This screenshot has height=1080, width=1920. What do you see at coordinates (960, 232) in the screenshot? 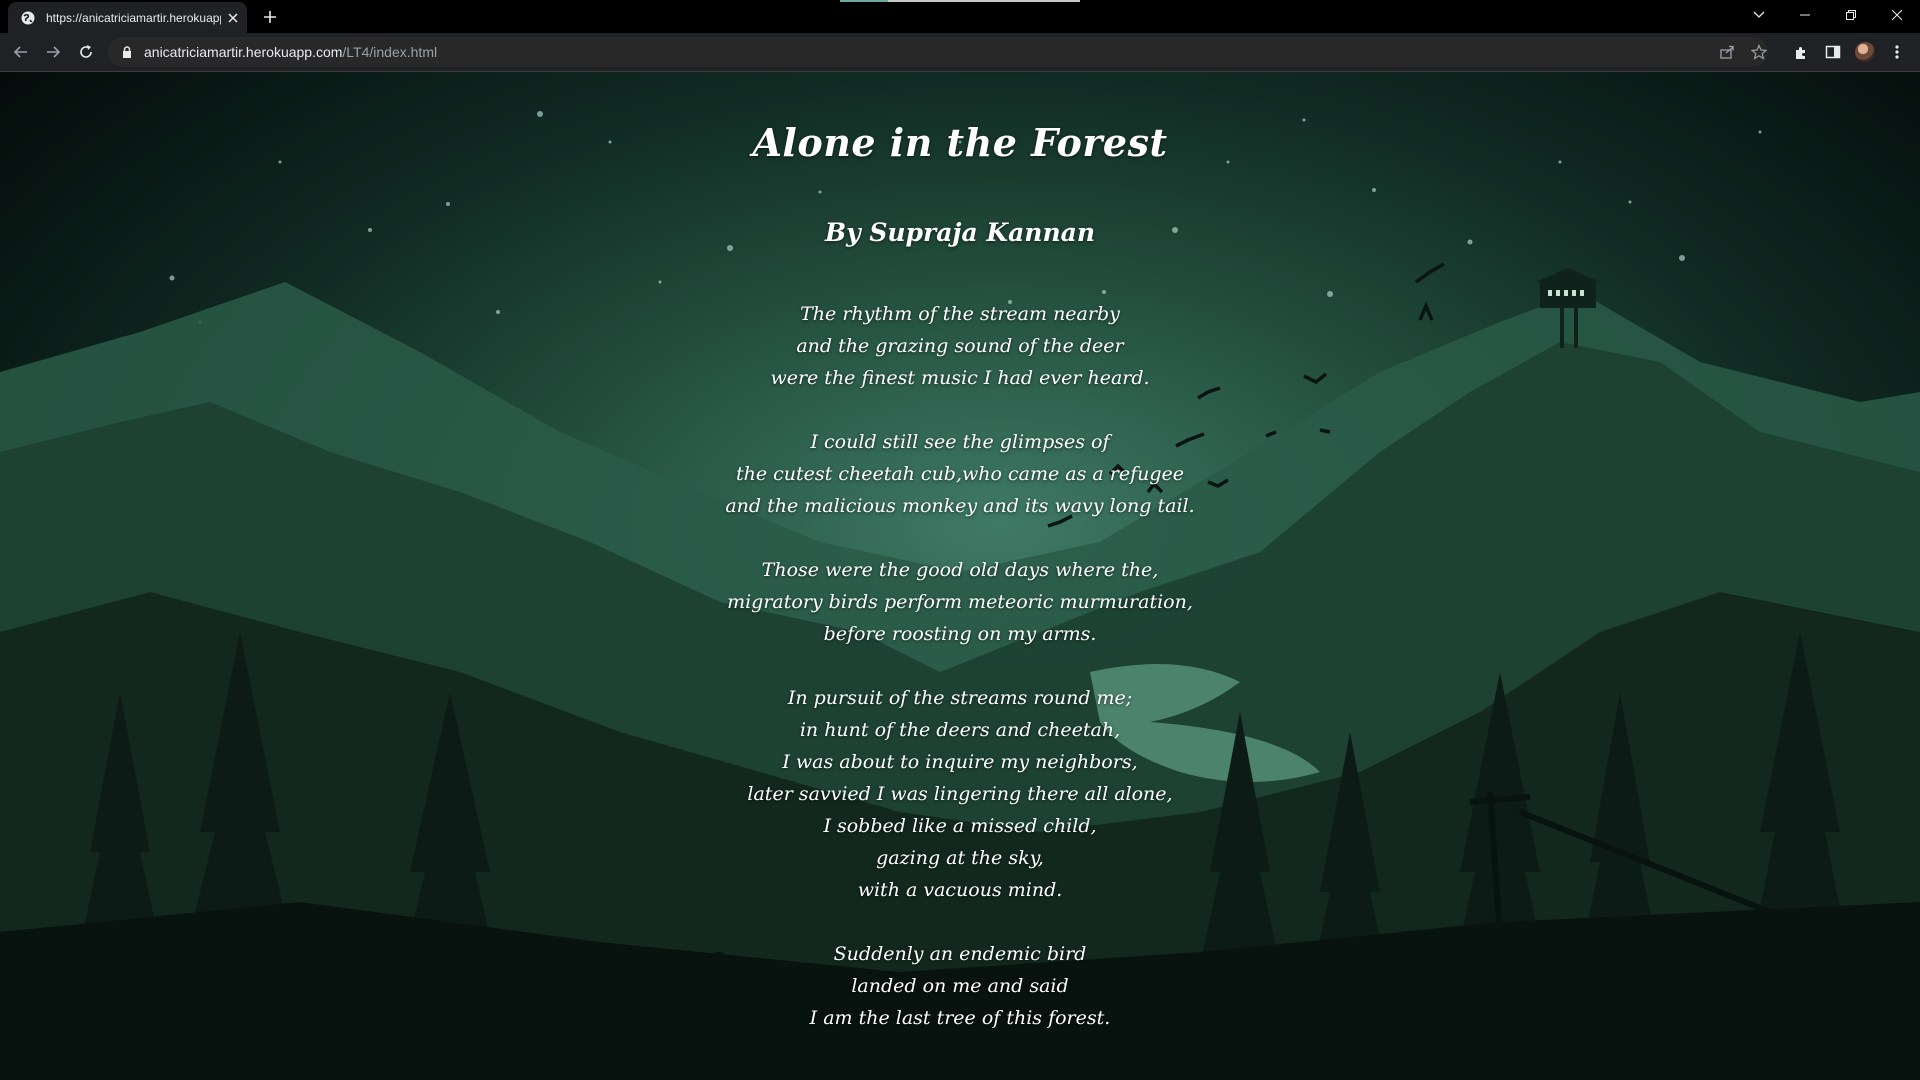
I see `poem-author: By Supraja Kannan` at bounding box center [960, 232].